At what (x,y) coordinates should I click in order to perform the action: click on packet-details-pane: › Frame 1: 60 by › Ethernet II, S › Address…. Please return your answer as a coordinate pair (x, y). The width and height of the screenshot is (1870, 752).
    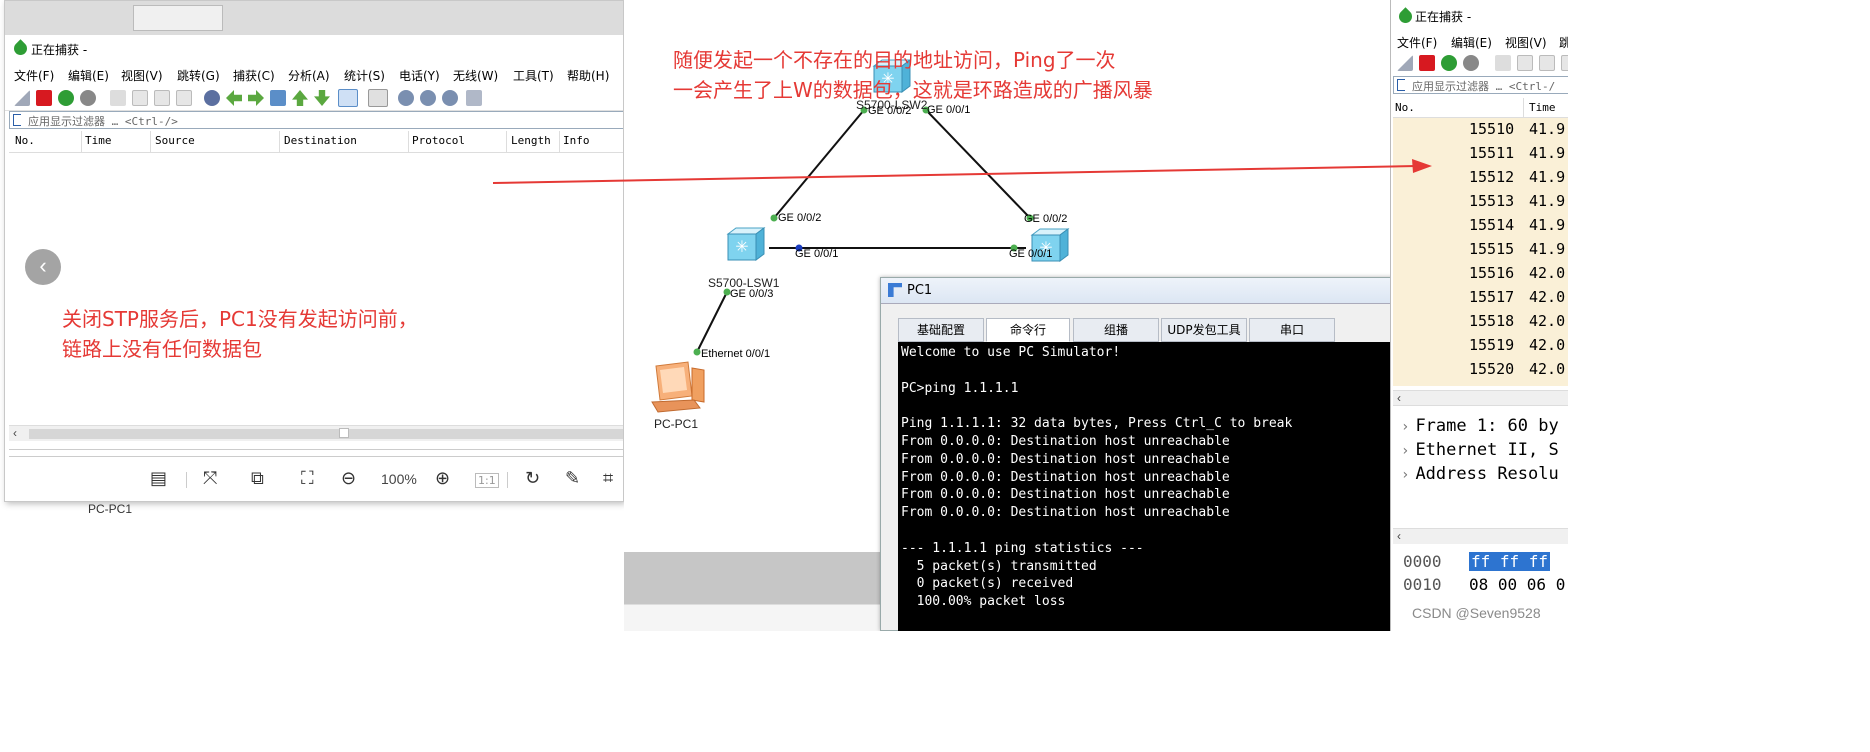
    Looking at the image, I should click on (1480, 469).